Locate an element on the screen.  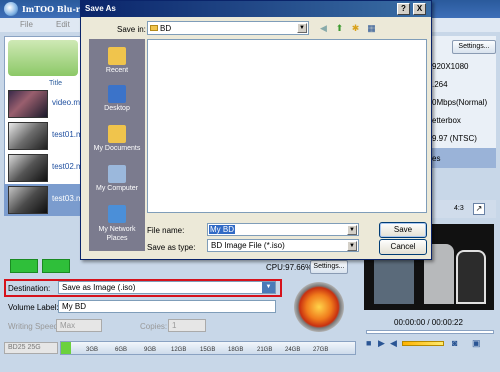
network-icon is located at coordinates (117, 214).